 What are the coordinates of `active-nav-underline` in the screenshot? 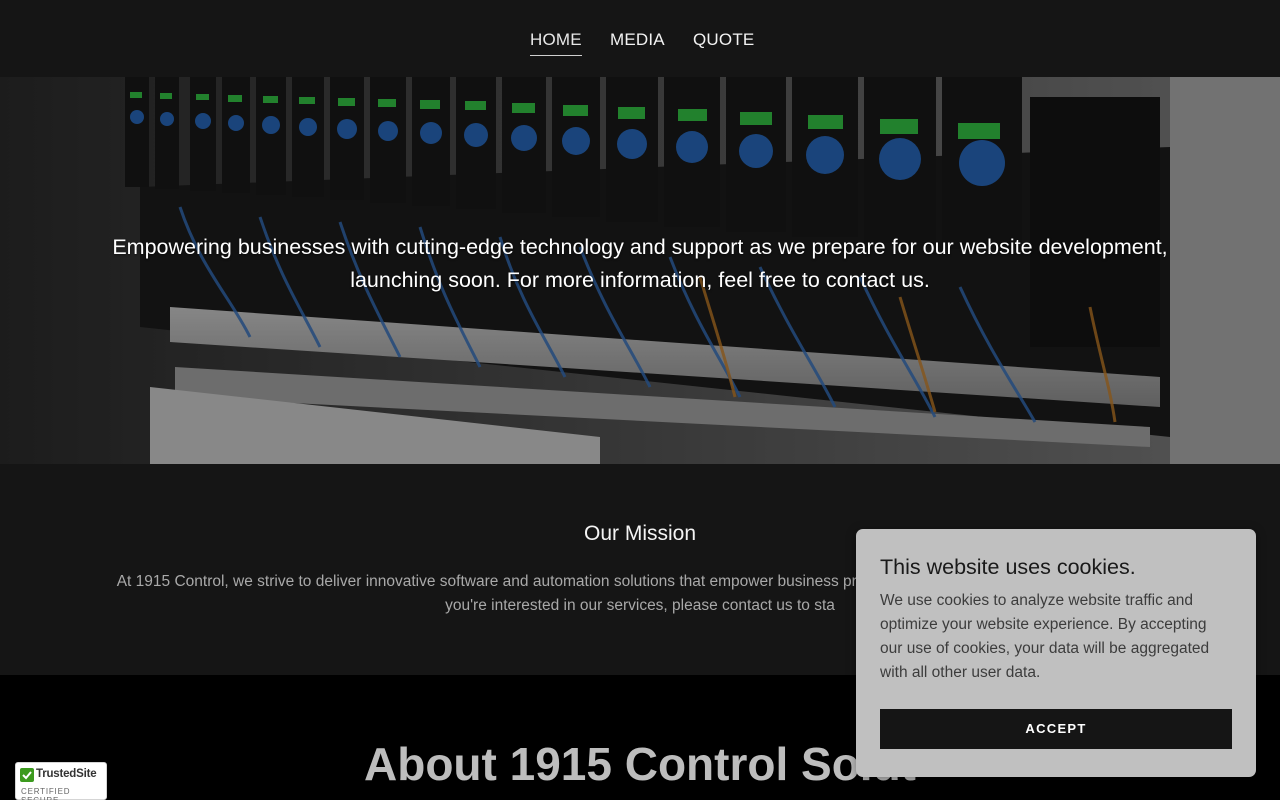 It's located at (556, 55).